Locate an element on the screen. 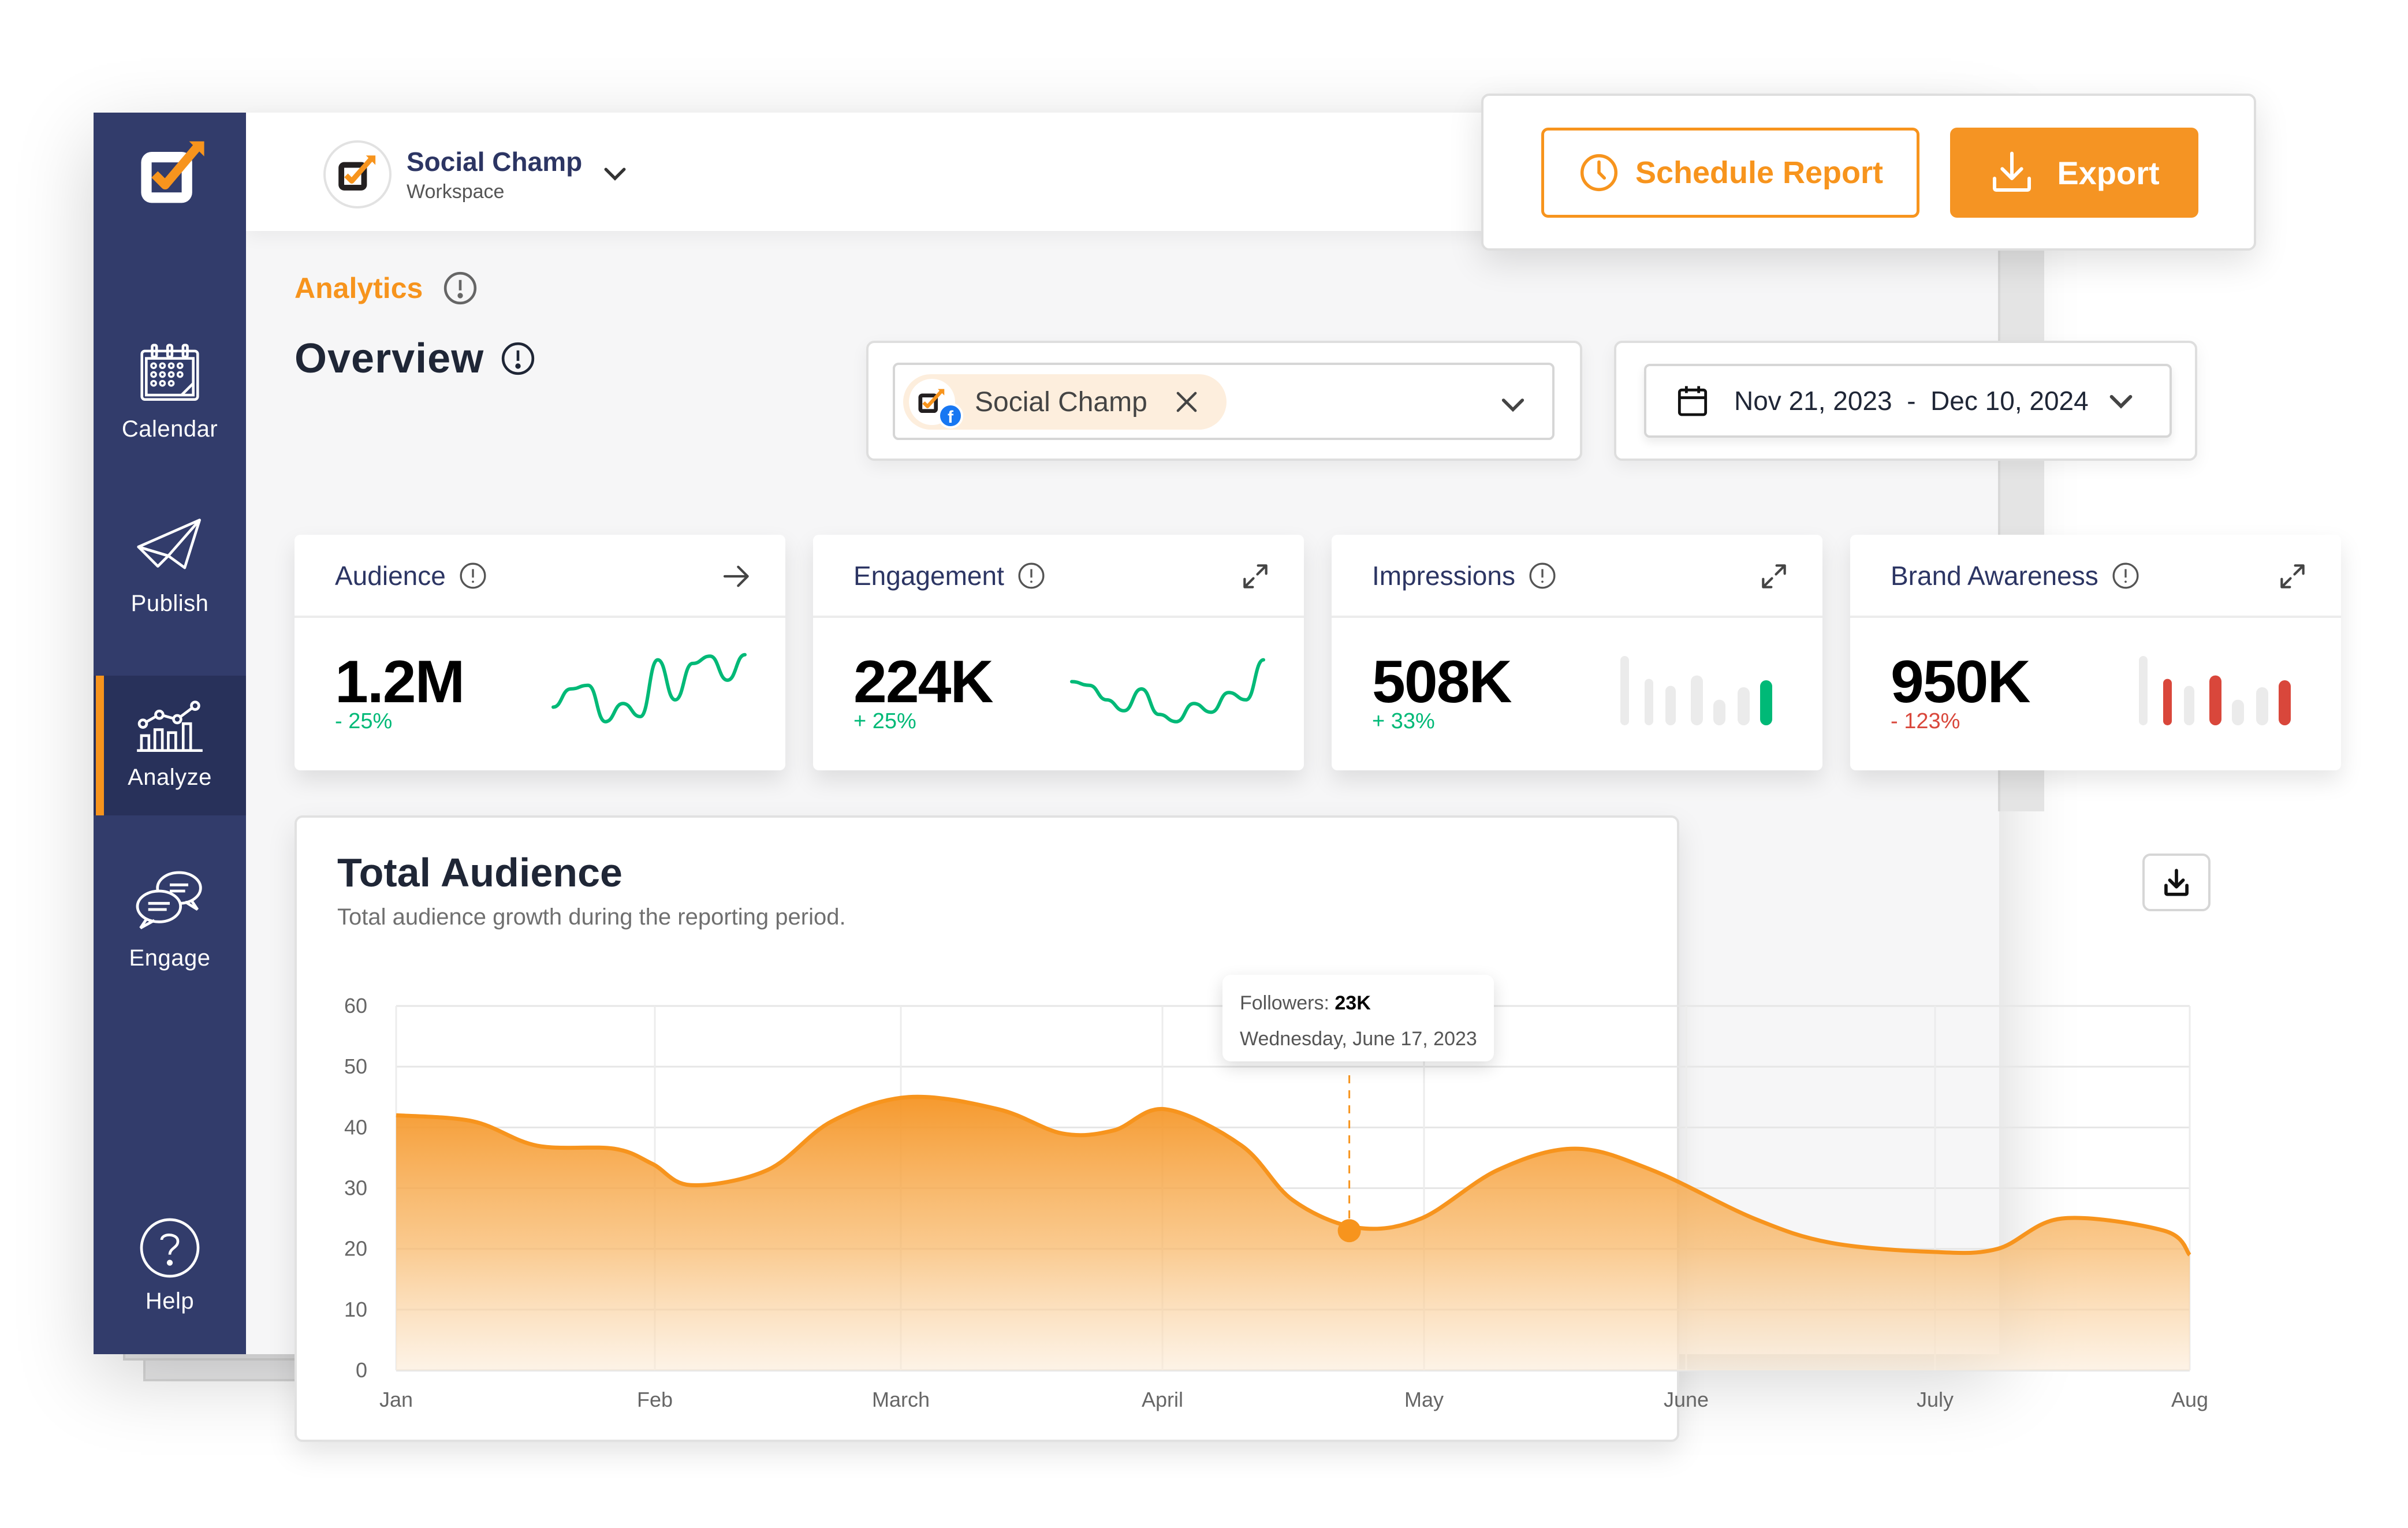 The height and width of the screenshot is (1528, 2408). y-tick-label: 30 is located at coordinates (355, 1188).